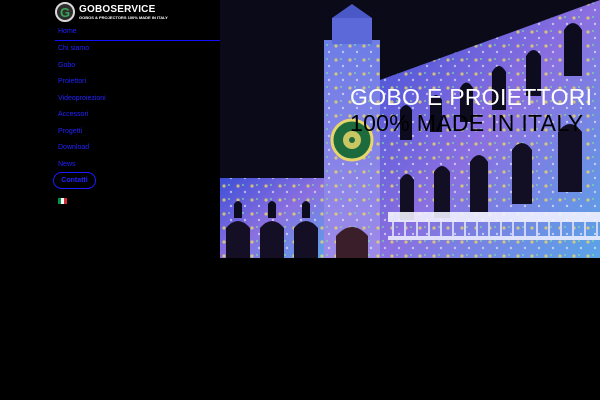  I want to click on italian-flag-icon, so click(62, 201).